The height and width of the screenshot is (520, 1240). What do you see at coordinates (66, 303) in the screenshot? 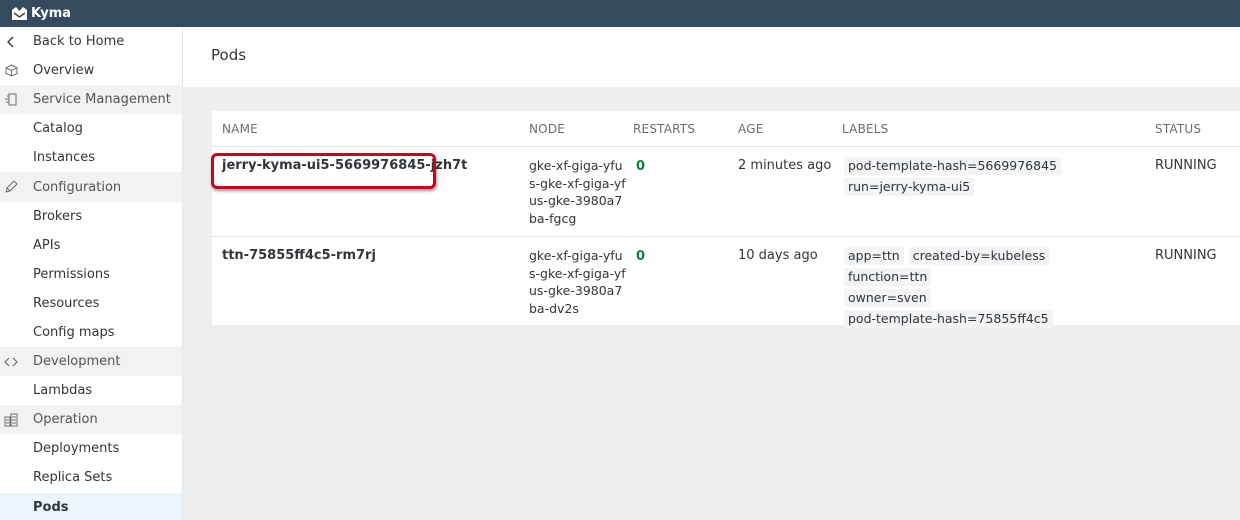
I see `sidebar-item-label: Resources` at bounding box center [66, 303].